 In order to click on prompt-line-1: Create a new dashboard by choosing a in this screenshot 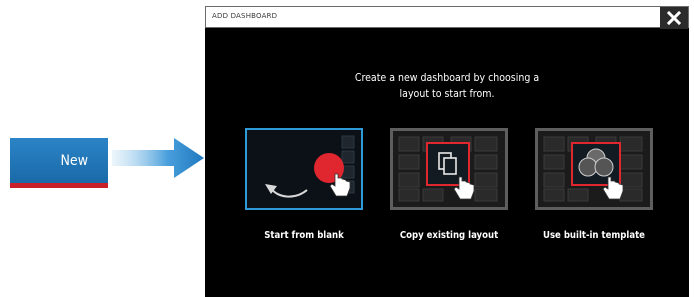, I will do `click(447, 78)`.